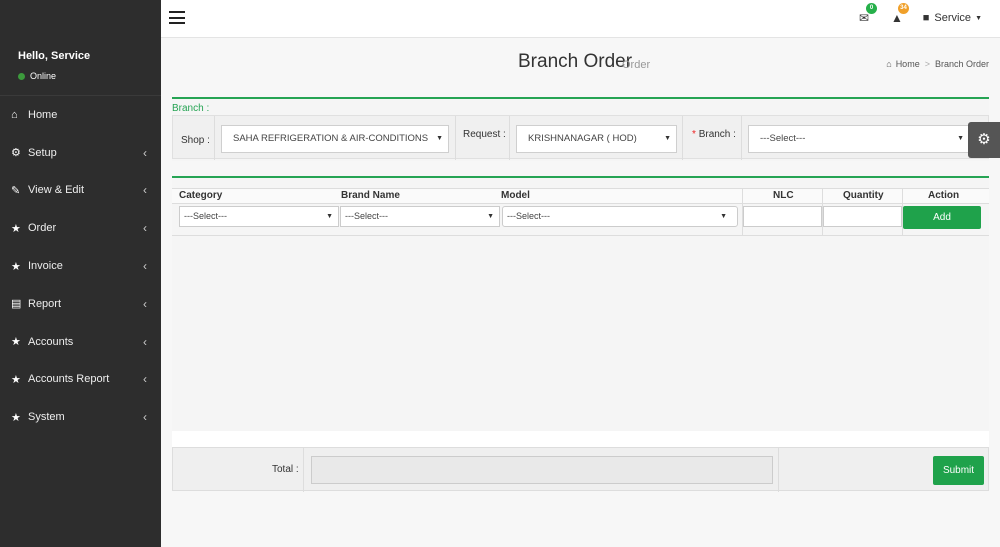 The height and width of the screenshot is (547, 1000). What do you see at coordinates (580, 19) in the screenshot?
I see `top-navbar: ✉ 0 ▲ 34 ■ Service ▼` at bounding box center [580, 19].